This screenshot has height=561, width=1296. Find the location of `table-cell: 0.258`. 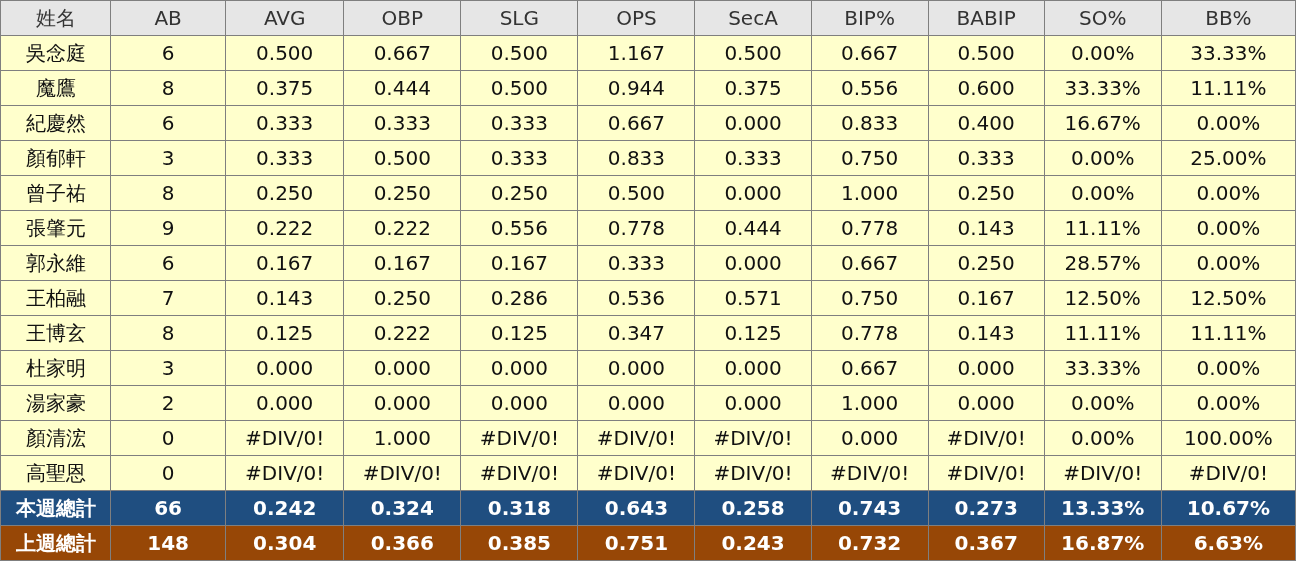

table-cell: 0.258 is located at coordinates (753, 508).